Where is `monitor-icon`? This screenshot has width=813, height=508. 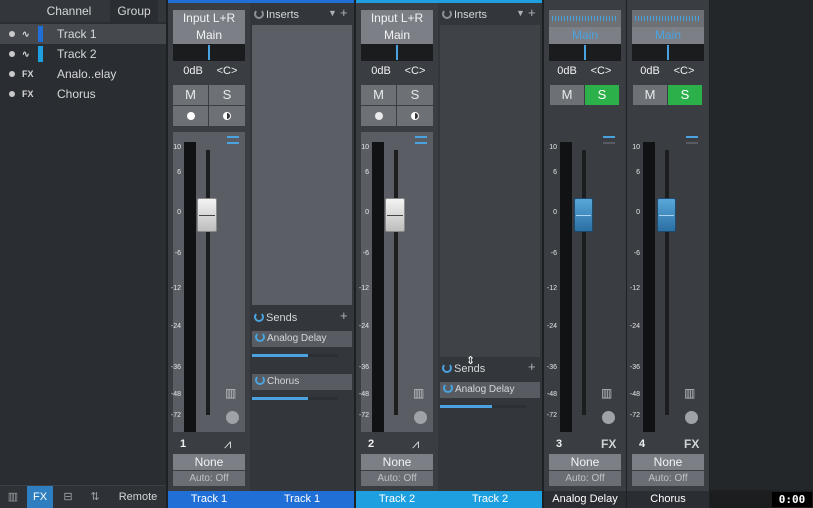 monitor-icon is located at coordinates (227, 116).